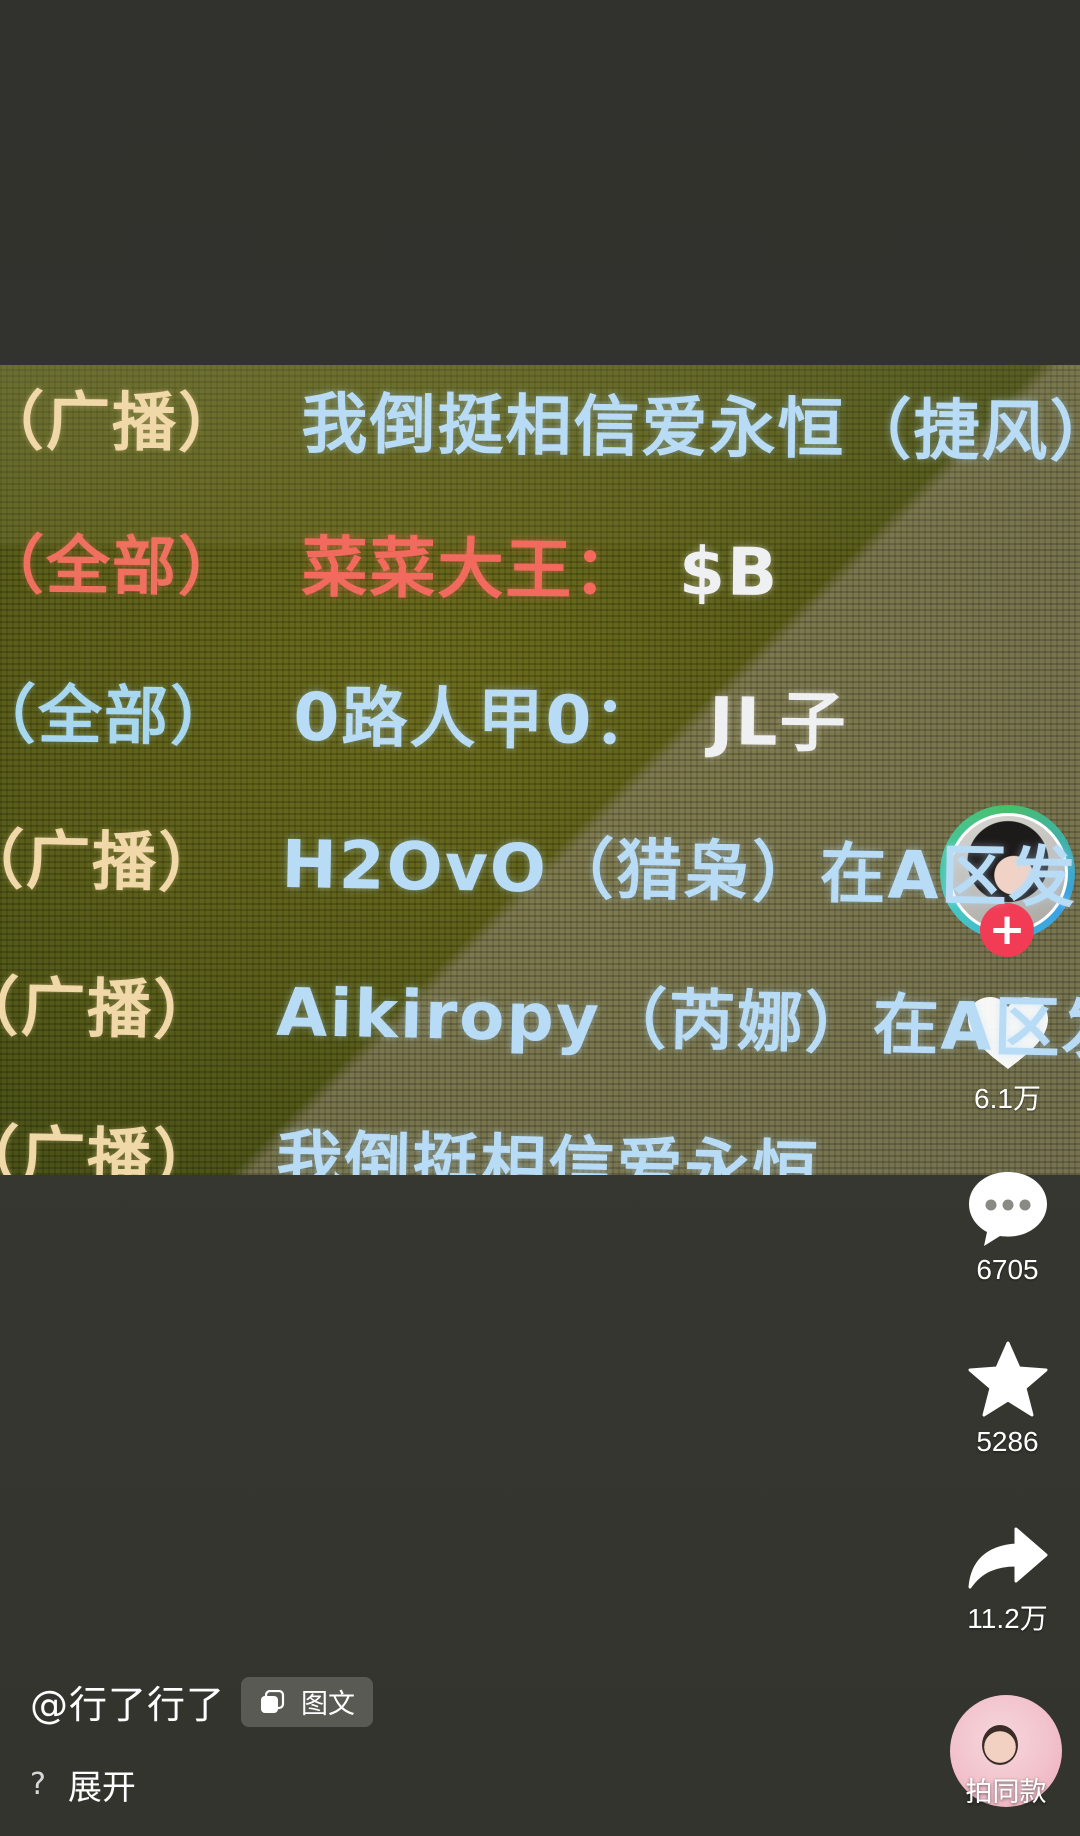  I want to click on chat-message: 我倒挺相信爱永恒, so click(548, 1148).